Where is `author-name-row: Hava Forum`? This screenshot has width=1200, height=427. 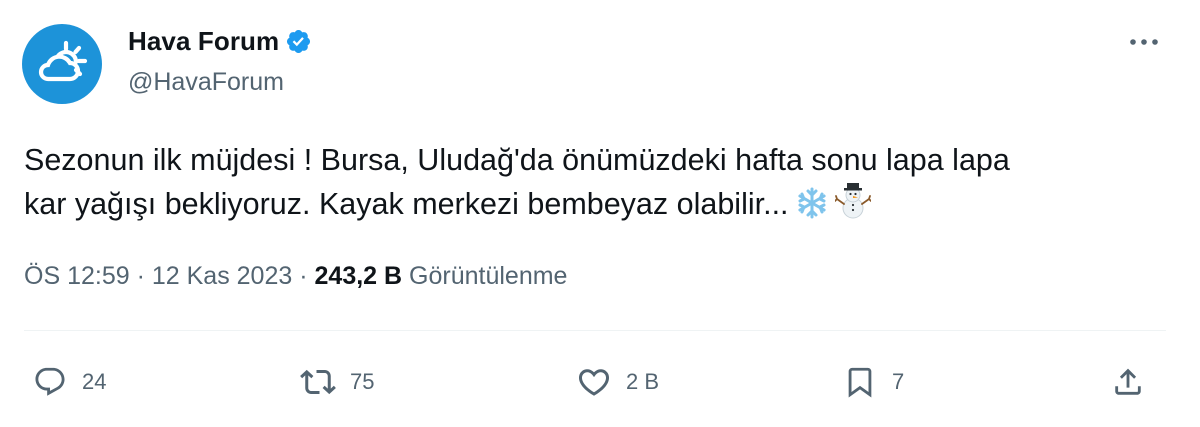
author-name-row: Hava Forum is located at coordinates (220, 41).